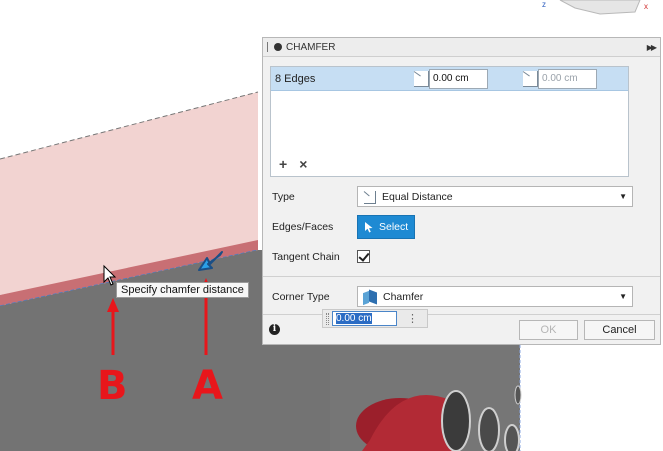  Describe the element at coordinates (495, 196) in the screenshot. I see `type-dropdown: Equal Distance ▼` at that location.